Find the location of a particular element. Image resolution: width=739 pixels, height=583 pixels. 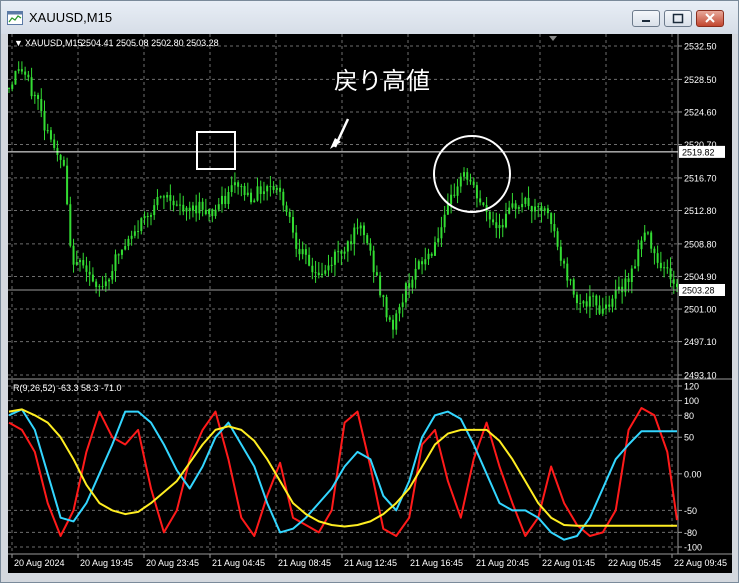

price-tick-label: 2520.70 is located at coordinates (700, 145).